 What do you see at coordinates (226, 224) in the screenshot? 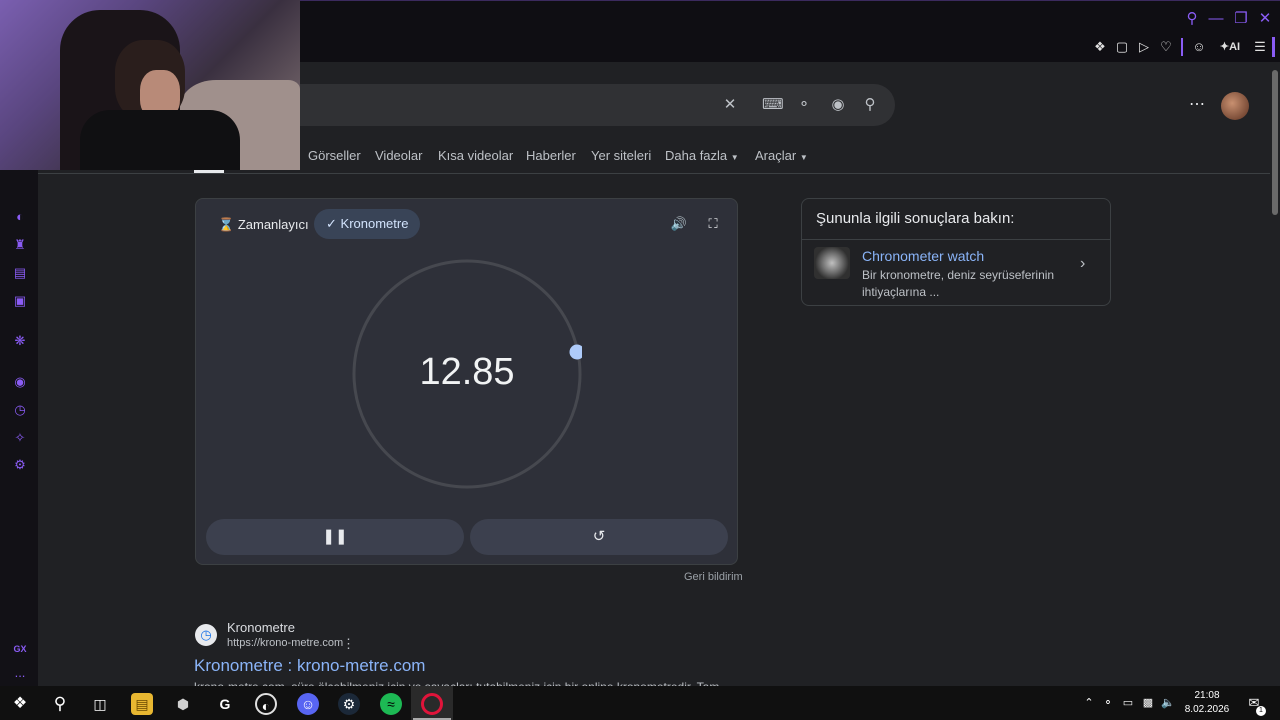
I see `hourglass-icon: ⌛` at bounding box center [226, 224].